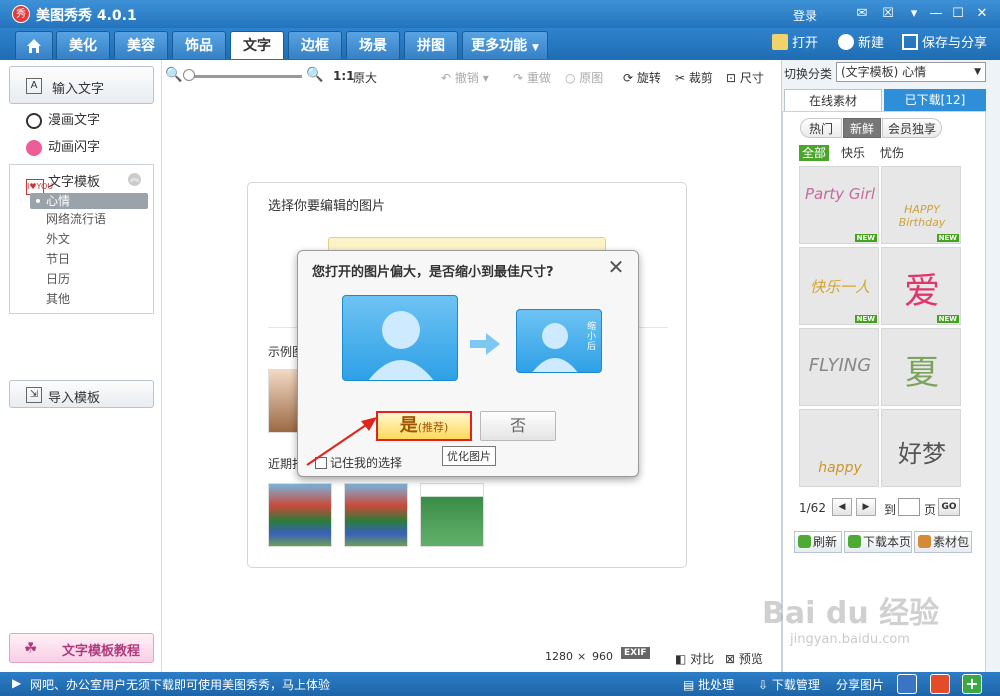 This screenshot has height=696, width=1000. What do you see at coordinates (582, 656) in the screenshot?
I see `times-sign: ×` at bounding box center [582, 656].